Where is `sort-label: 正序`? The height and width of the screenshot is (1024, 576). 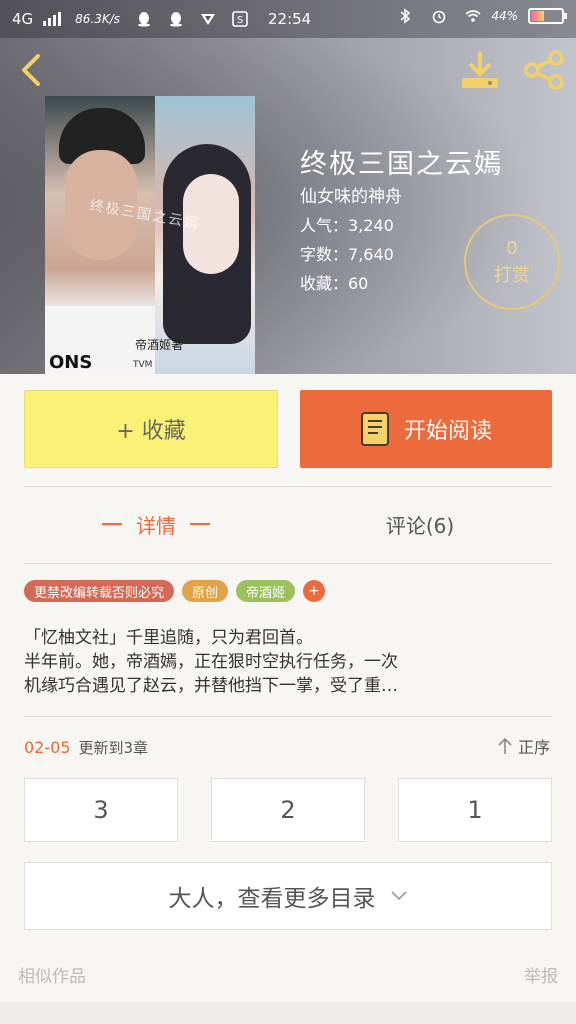 sort-label: 正序 is located at coordinates (533, 747).